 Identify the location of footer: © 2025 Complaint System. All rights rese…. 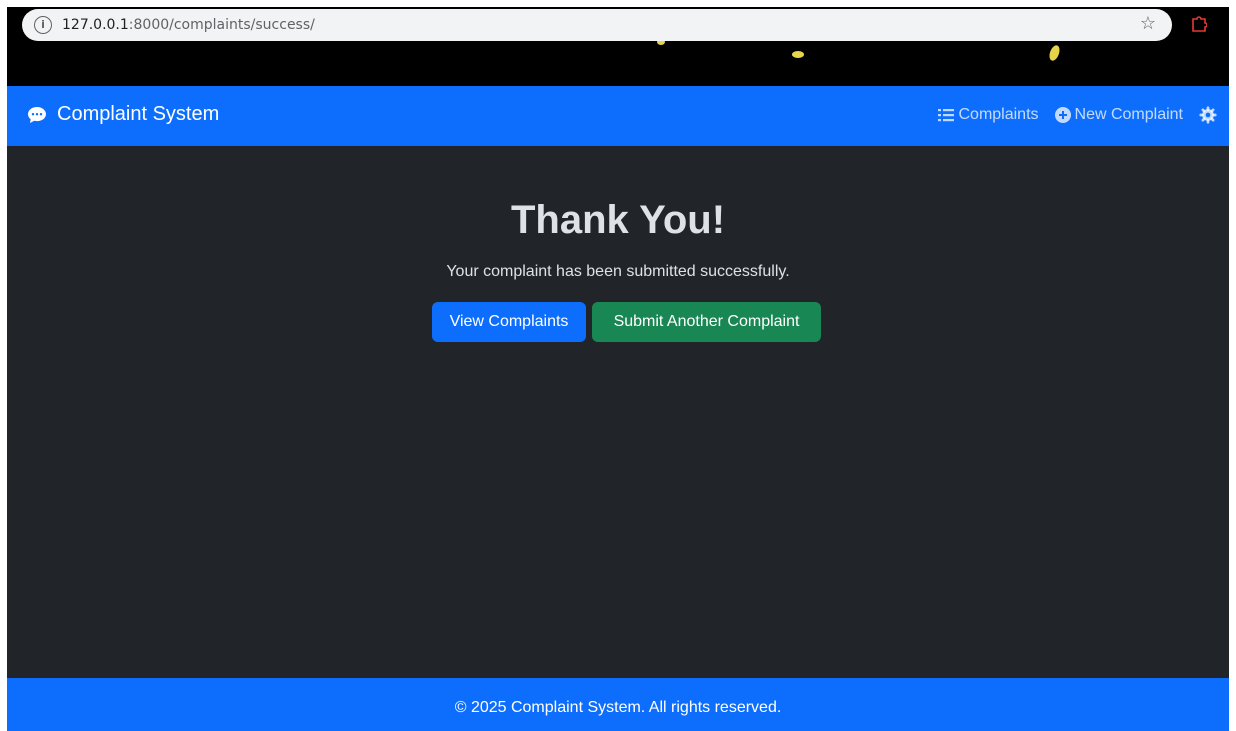
(618, 704).